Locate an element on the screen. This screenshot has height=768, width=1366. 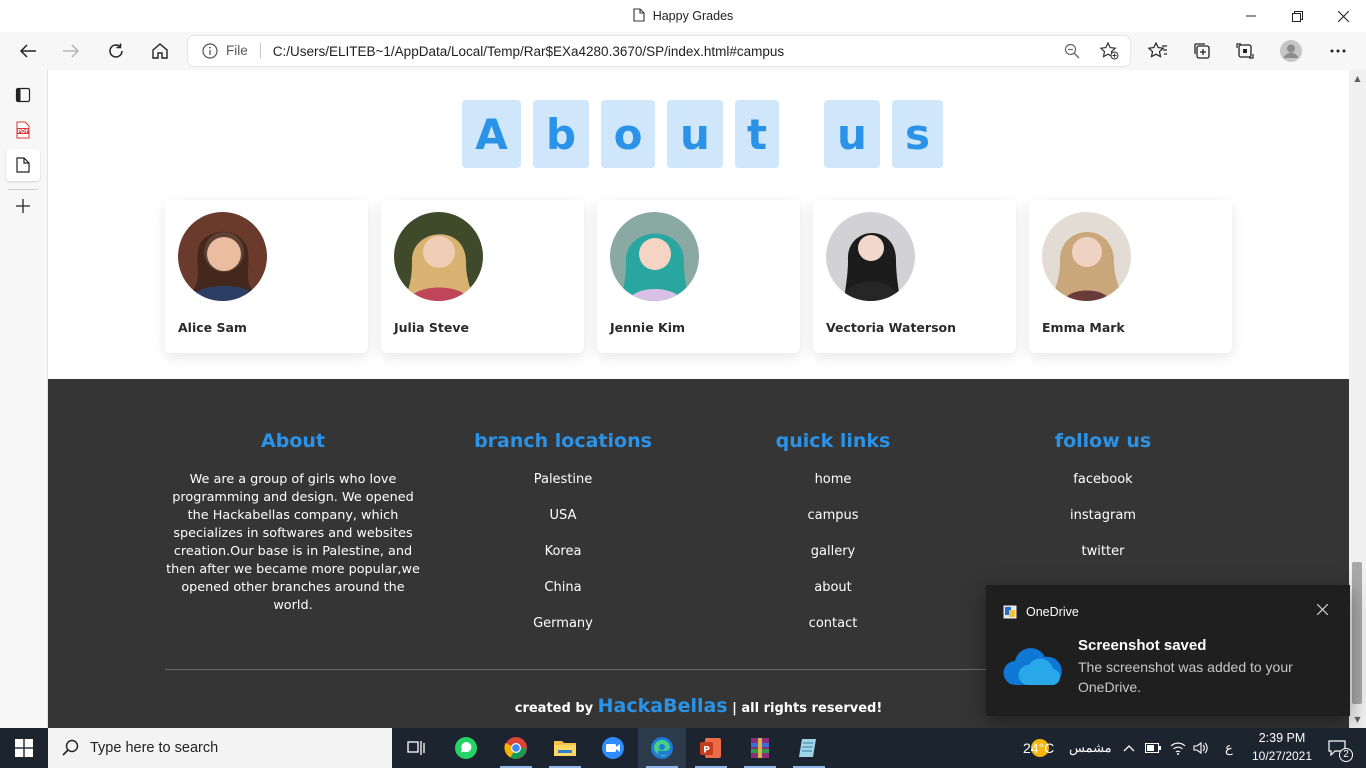
weather-widget: 24°C مشمس is located at coordinates (1046, 748).